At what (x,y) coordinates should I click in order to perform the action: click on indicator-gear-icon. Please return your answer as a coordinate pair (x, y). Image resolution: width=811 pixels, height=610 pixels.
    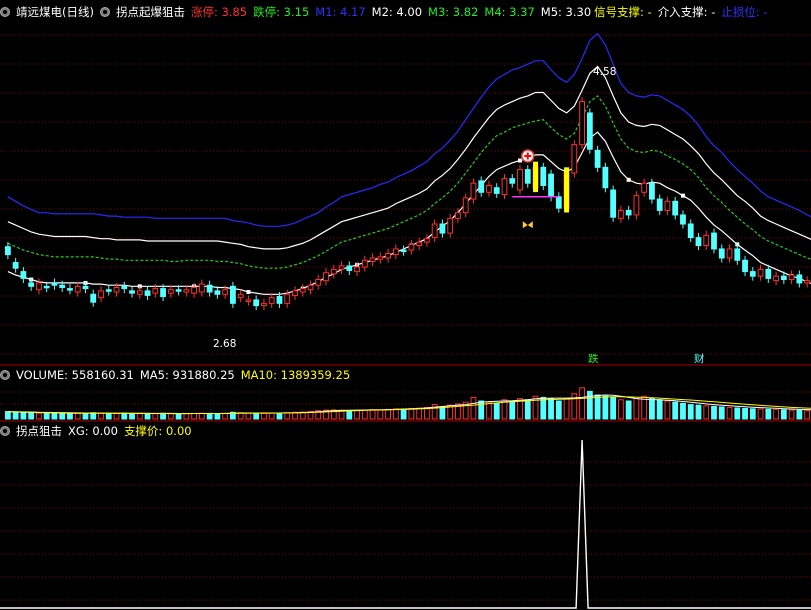
    Looking at the image, I should click on (104, 12).